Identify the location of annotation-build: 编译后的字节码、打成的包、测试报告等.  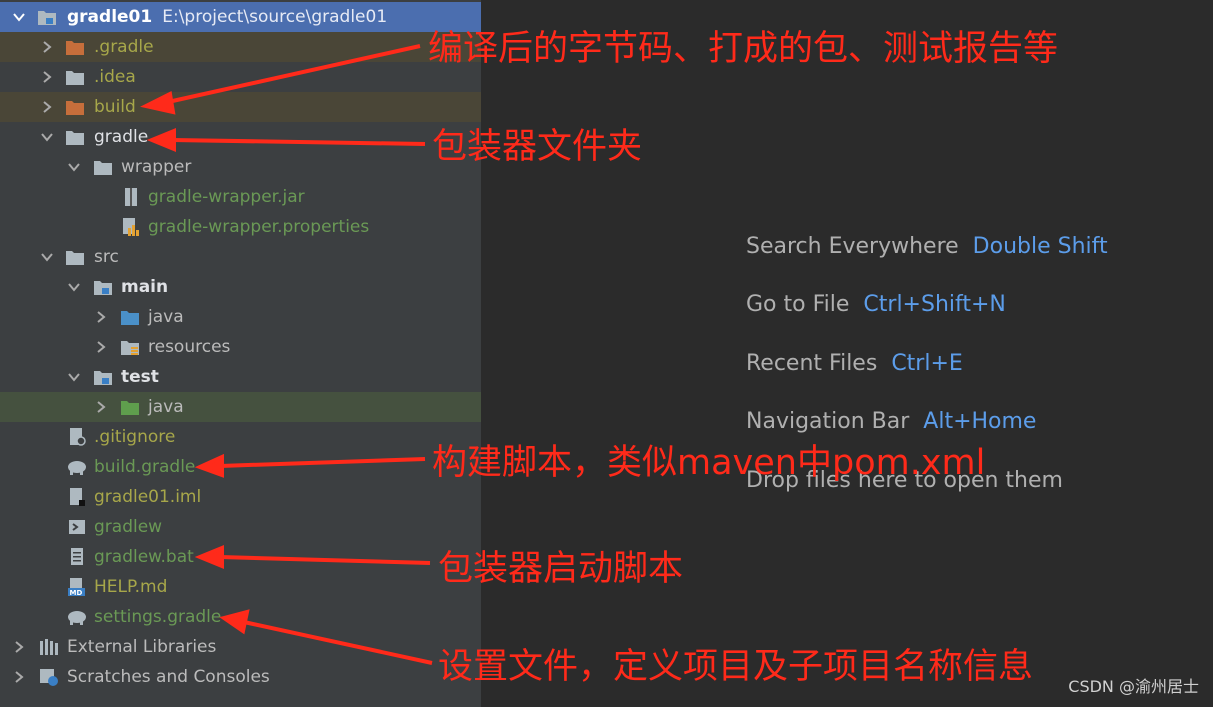
(743, 49).